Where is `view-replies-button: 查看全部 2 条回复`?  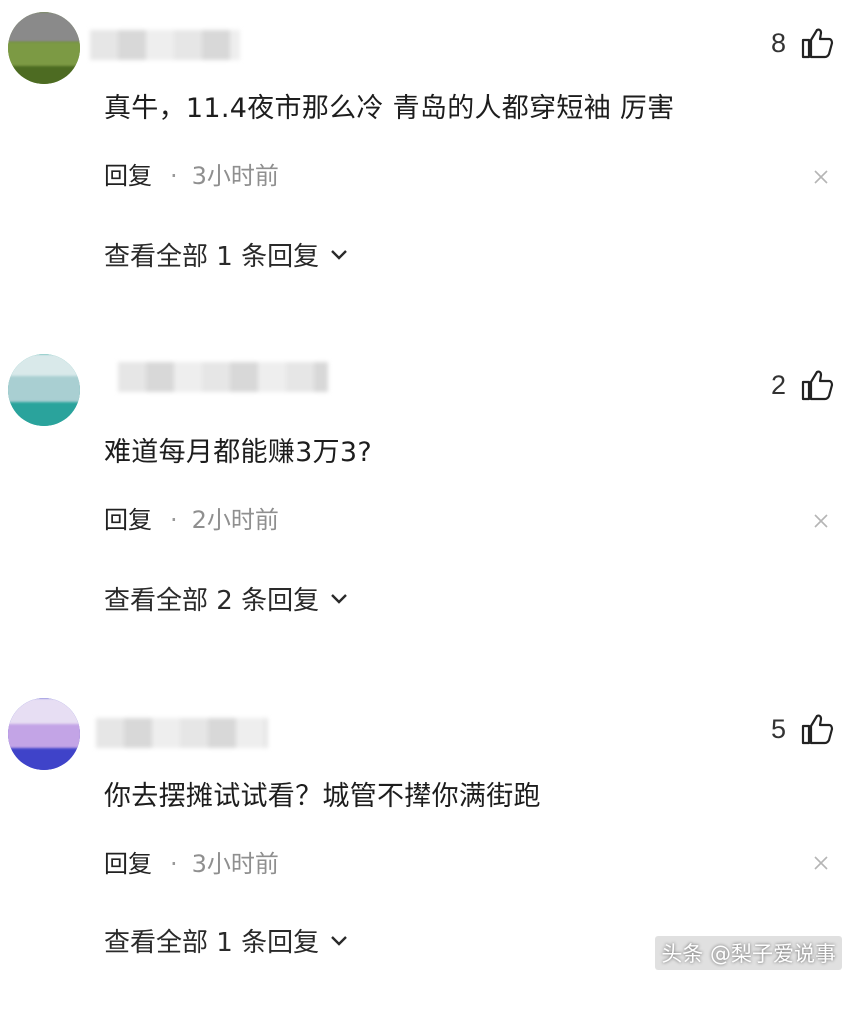 view-replies-button: 查看全部 2 条回复 is located at coordinates (226, 598).